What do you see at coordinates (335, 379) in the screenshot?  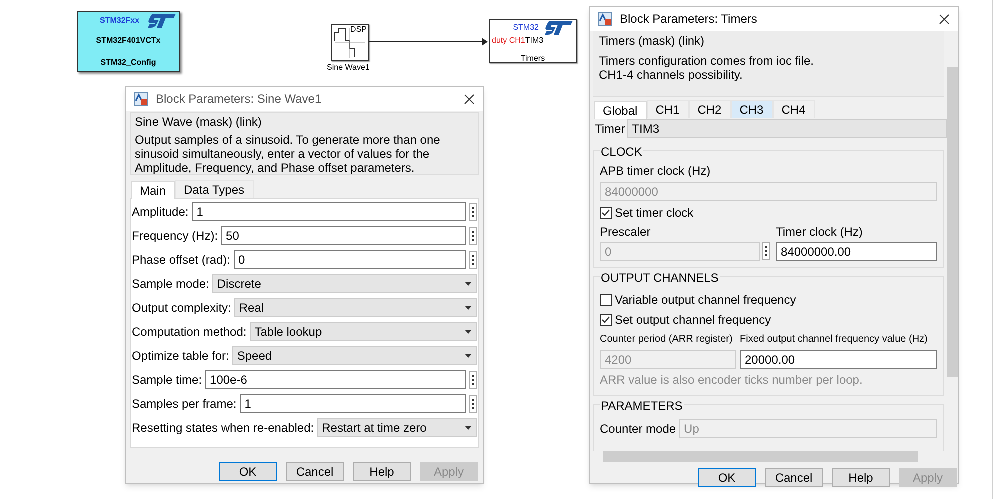 I see `input-field: 100e-6` at bounding box center [335, 379].